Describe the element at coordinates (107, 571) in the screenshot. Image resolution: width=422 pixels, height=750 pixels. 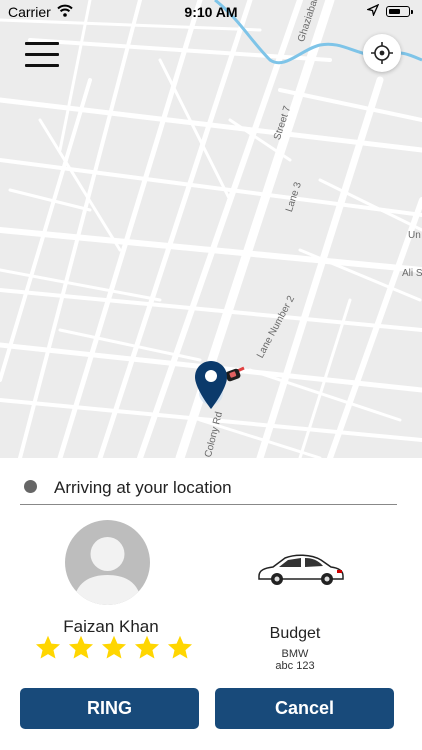
I see `person-placeholder-icon` at that location.